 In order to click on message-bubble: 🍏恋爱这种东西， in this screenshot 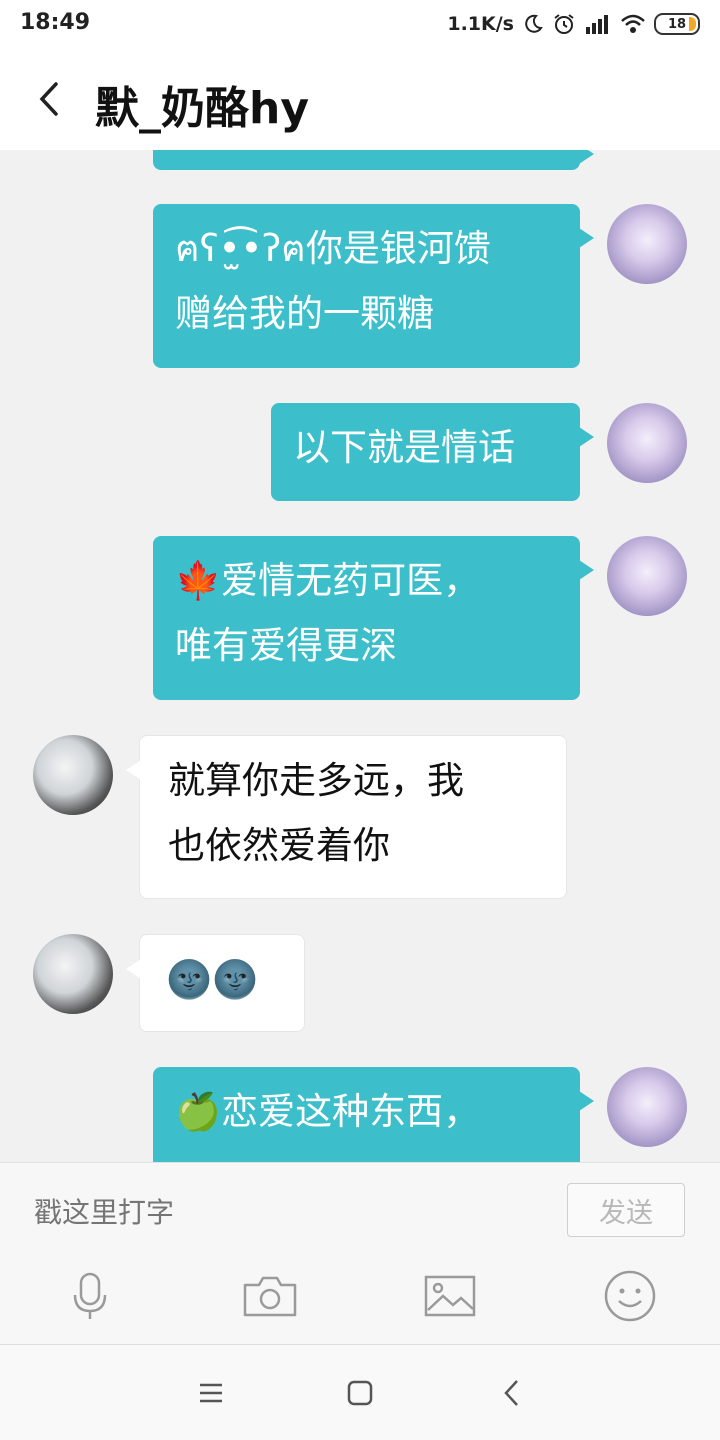, I will do `click(373, 1114)`.